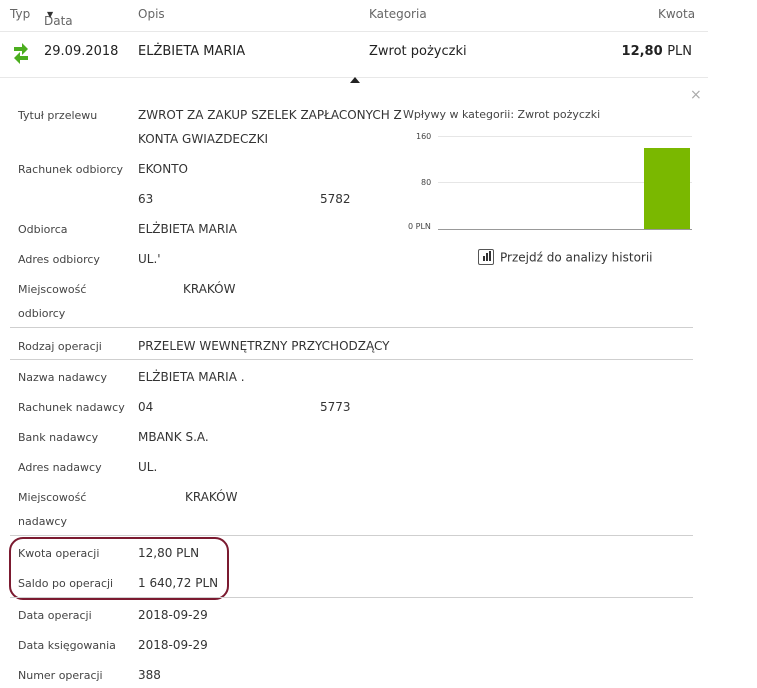 The height and width of the screenshot is (688, 757). Describe the element at coordinates (203, 139) in the screenshot. I see `title-line2: KONTA GWIAZDECZKI` at that location.